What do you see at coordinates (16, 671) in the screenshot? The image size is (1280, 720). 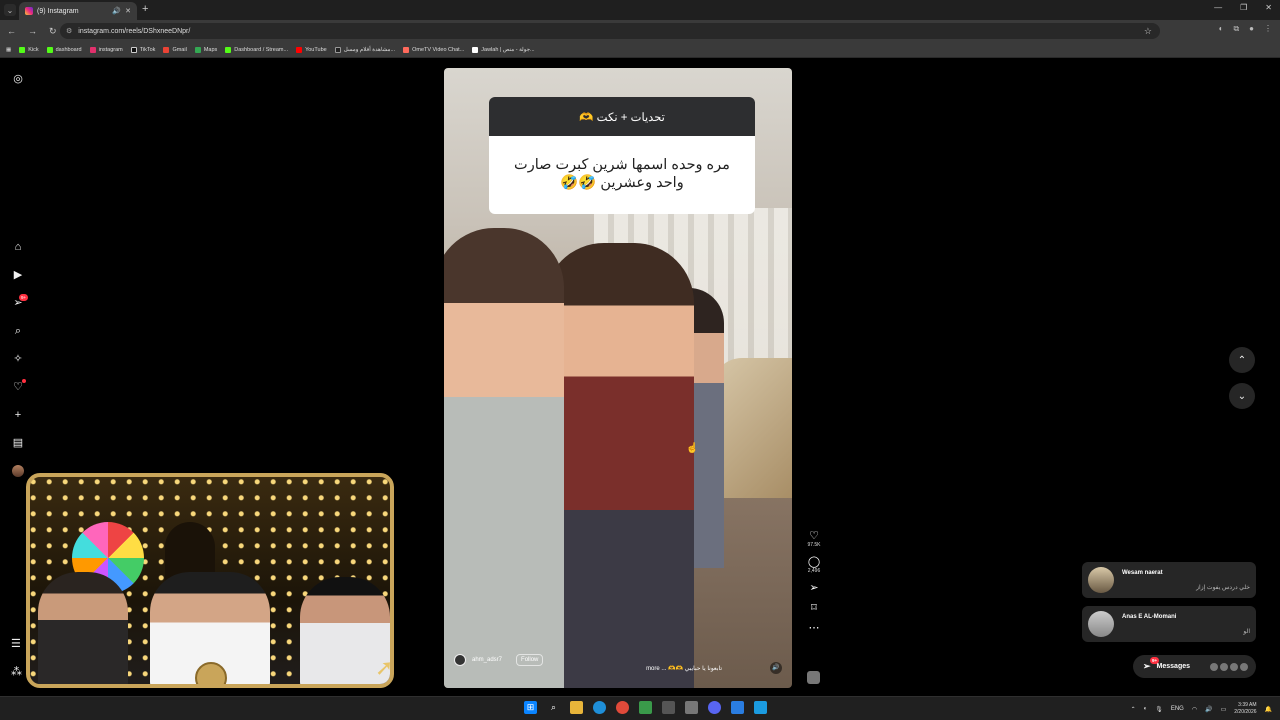 I see `meta-apps-icon: ⁂` at bounding box center [16, 671].